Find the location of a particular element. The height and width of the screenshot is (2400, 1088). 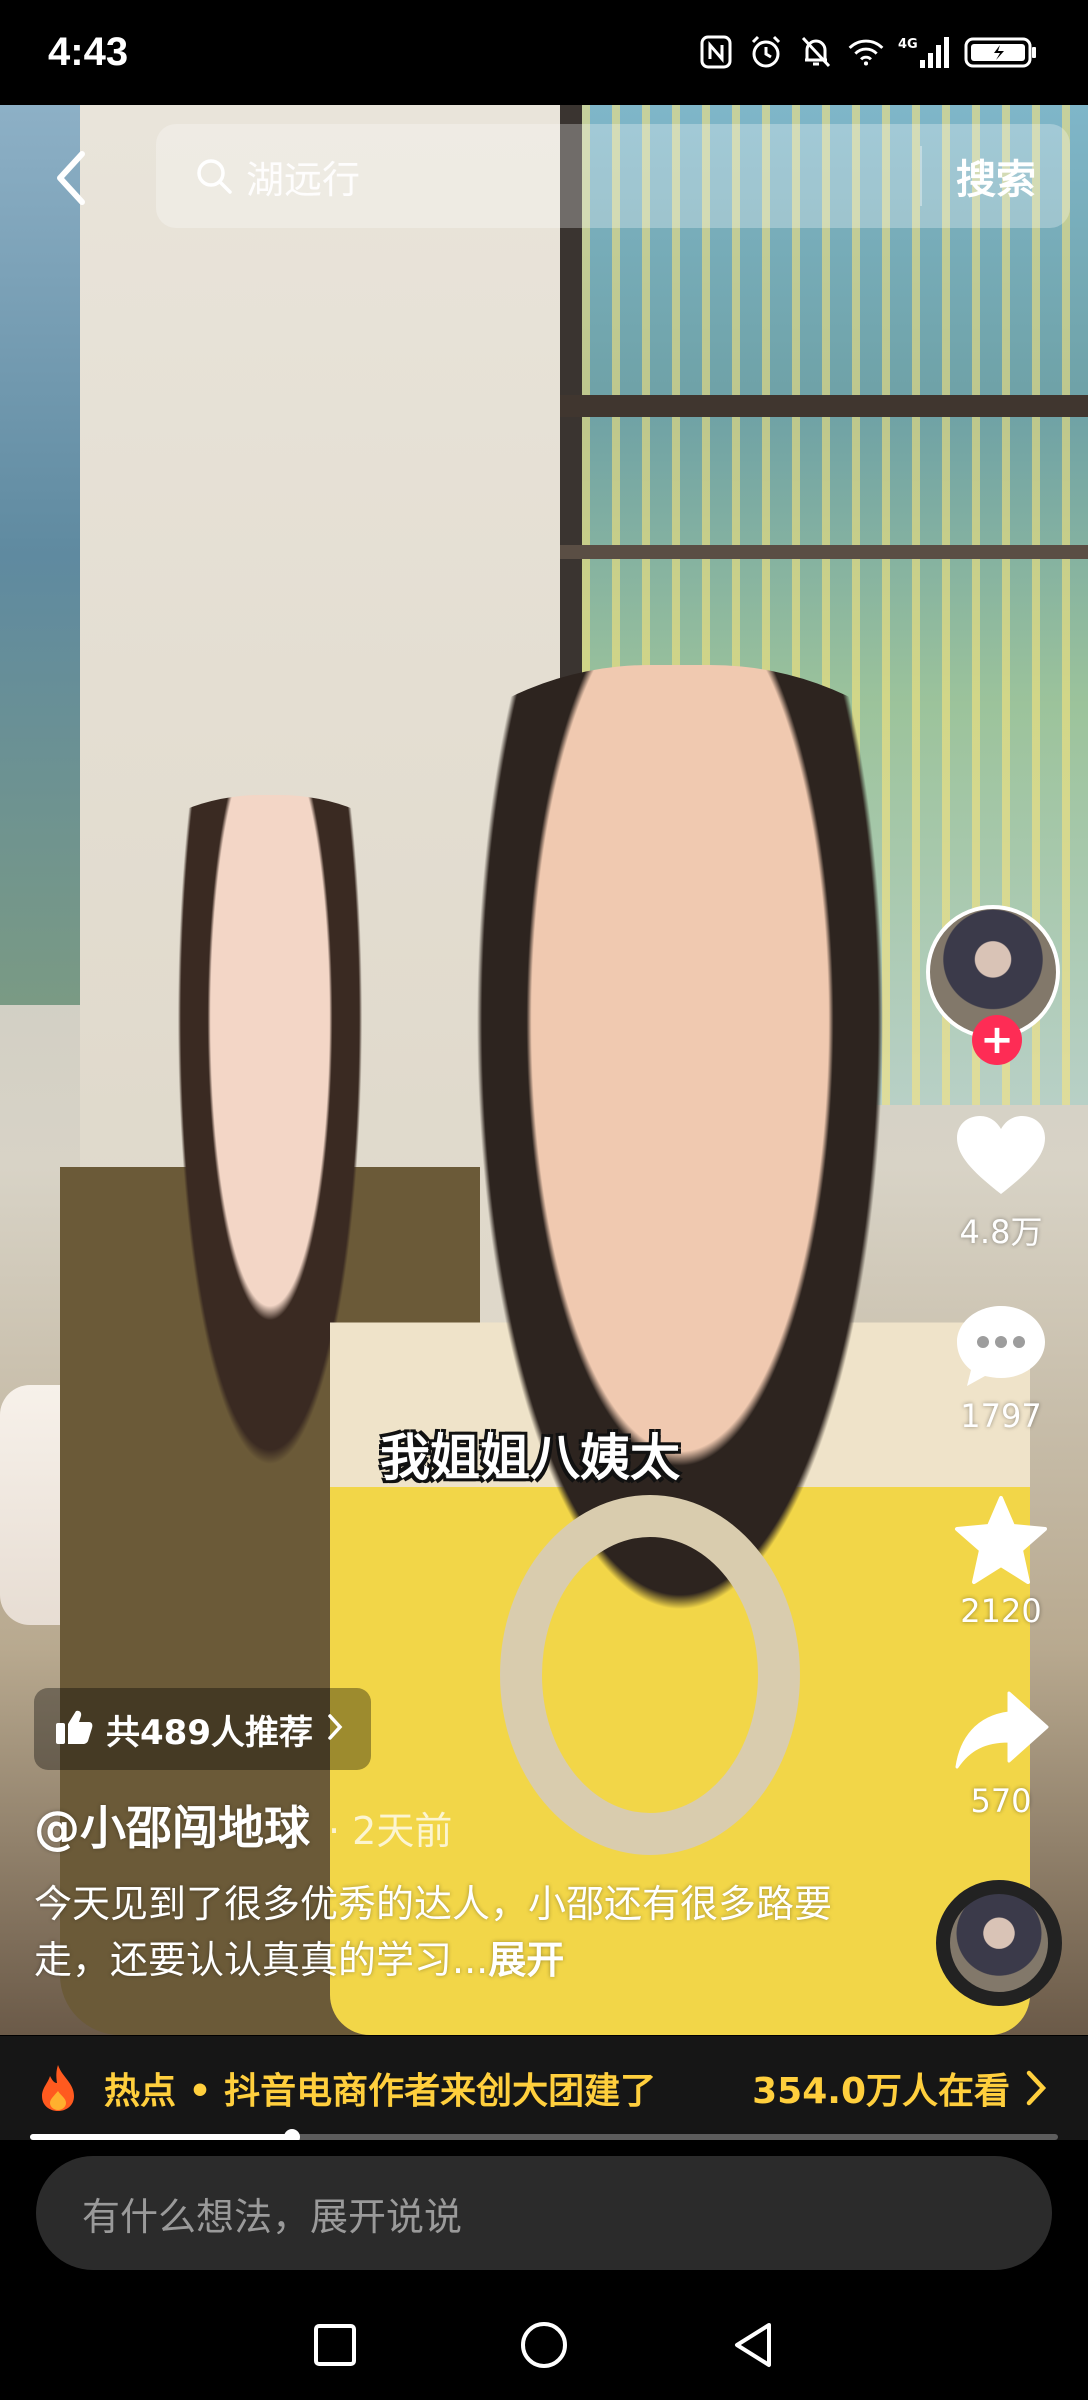

recents-button is located at coordinates (335, 2345).